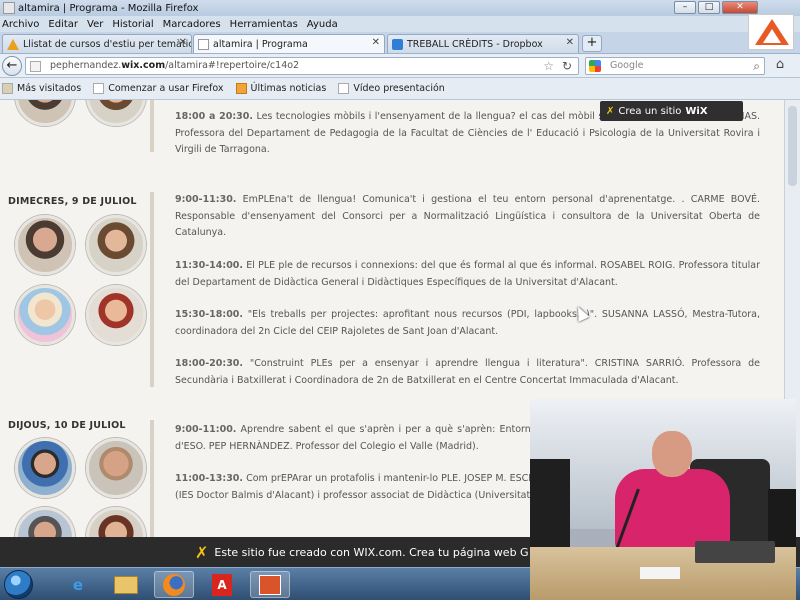 The height and width of the screenshot is (600, 800). Describe the element at coordinates (166, 88) in the screenshot. I see `bookmark-label: Comenzar a usar Firefox` at that location.